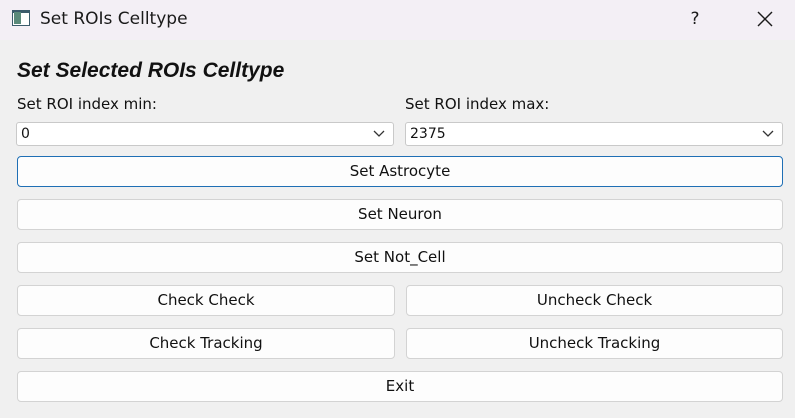 The image size is (795, 418). I want to click on check-tracking-button: Check Tracking, so click(206, 343).